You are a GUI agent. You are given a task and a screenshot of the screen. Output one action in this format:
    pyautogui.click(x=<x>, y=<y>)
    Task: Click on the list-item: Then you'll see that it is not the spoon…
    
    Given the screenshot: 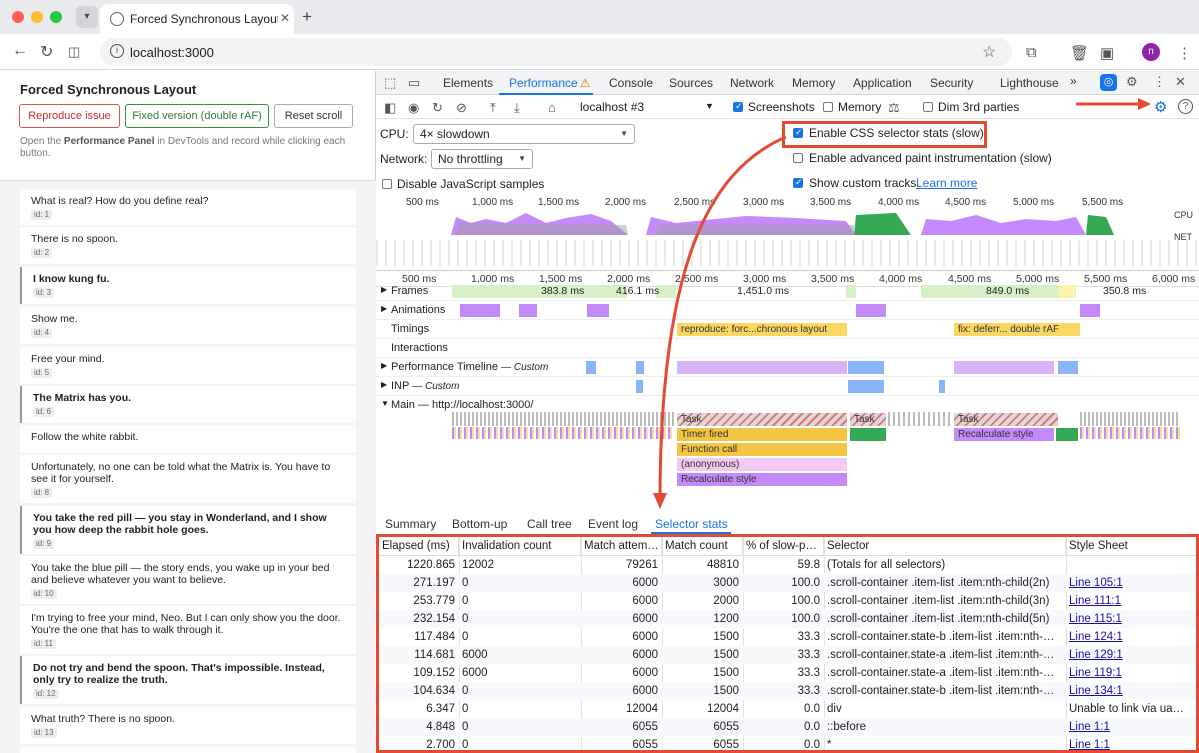 What is the action you would take?
    pyautogui.click(x=188, y=750)
    